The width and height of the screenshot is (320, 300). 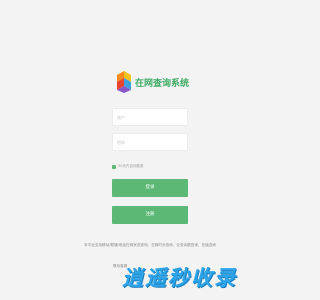 I want to click on remember-label: 30天内自动登录, so click(x=131, y=166).